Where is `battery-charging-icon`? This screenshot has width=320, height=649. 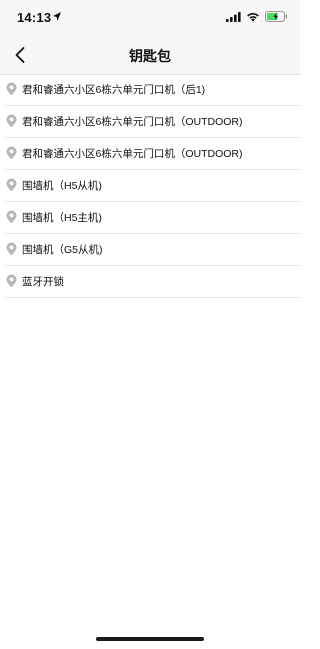
battery-charging-icon is located at coordinates (276, 16).